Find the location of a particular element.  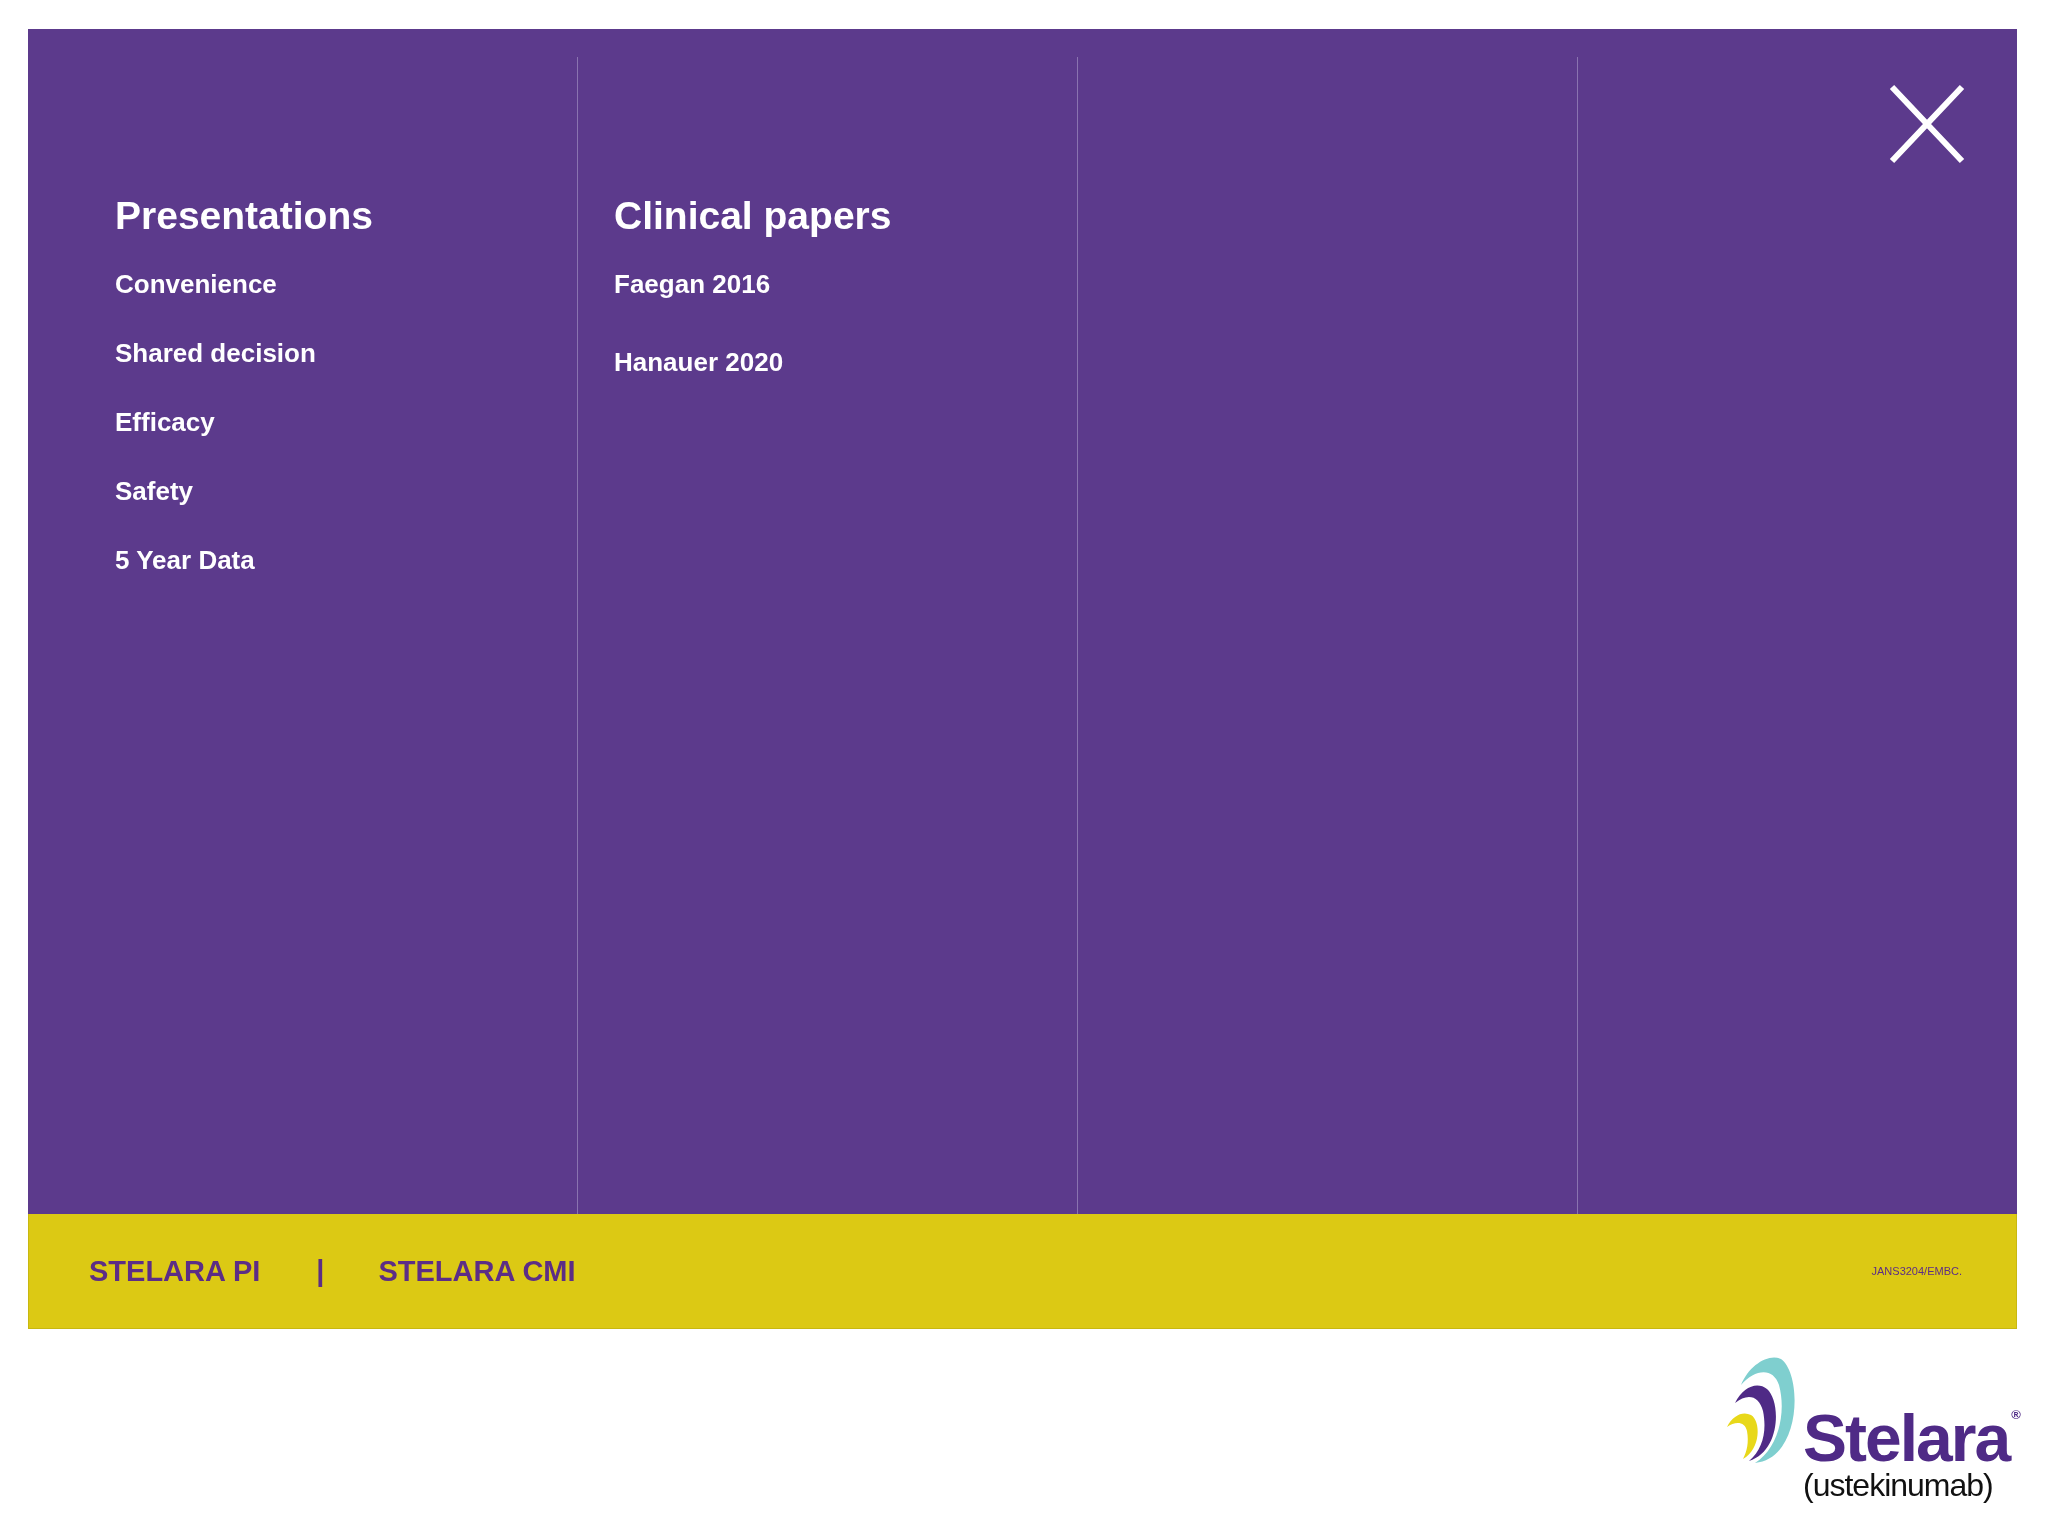

menu-link: Hanauer 2020 is located at coordinates (699, 362).